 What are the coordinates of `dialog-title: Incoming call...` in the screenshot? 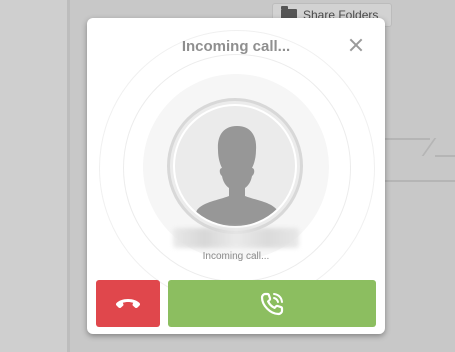 It's located at (236, 46).